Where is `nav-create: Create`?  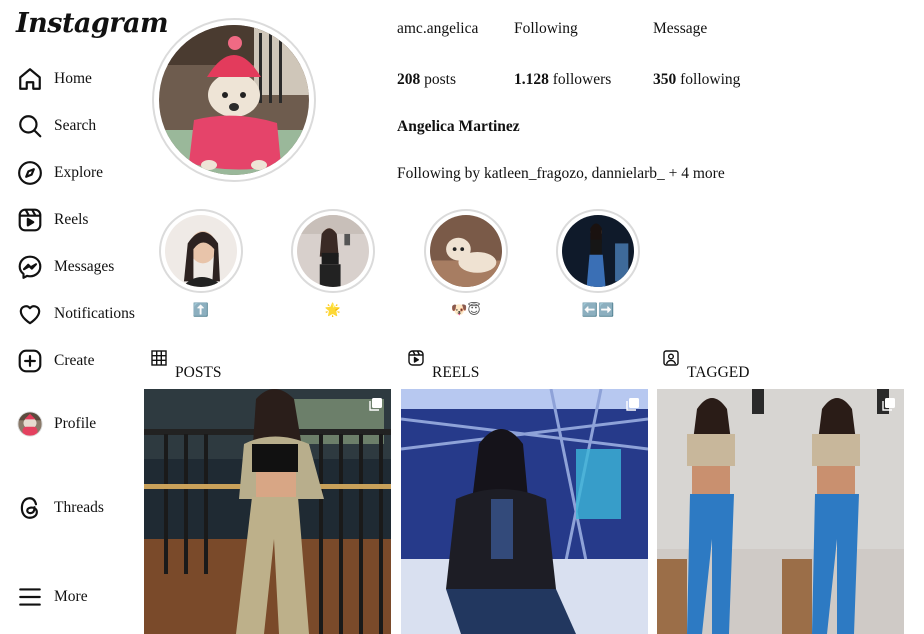
nav-create: Create is located at coordinates (55, 361).